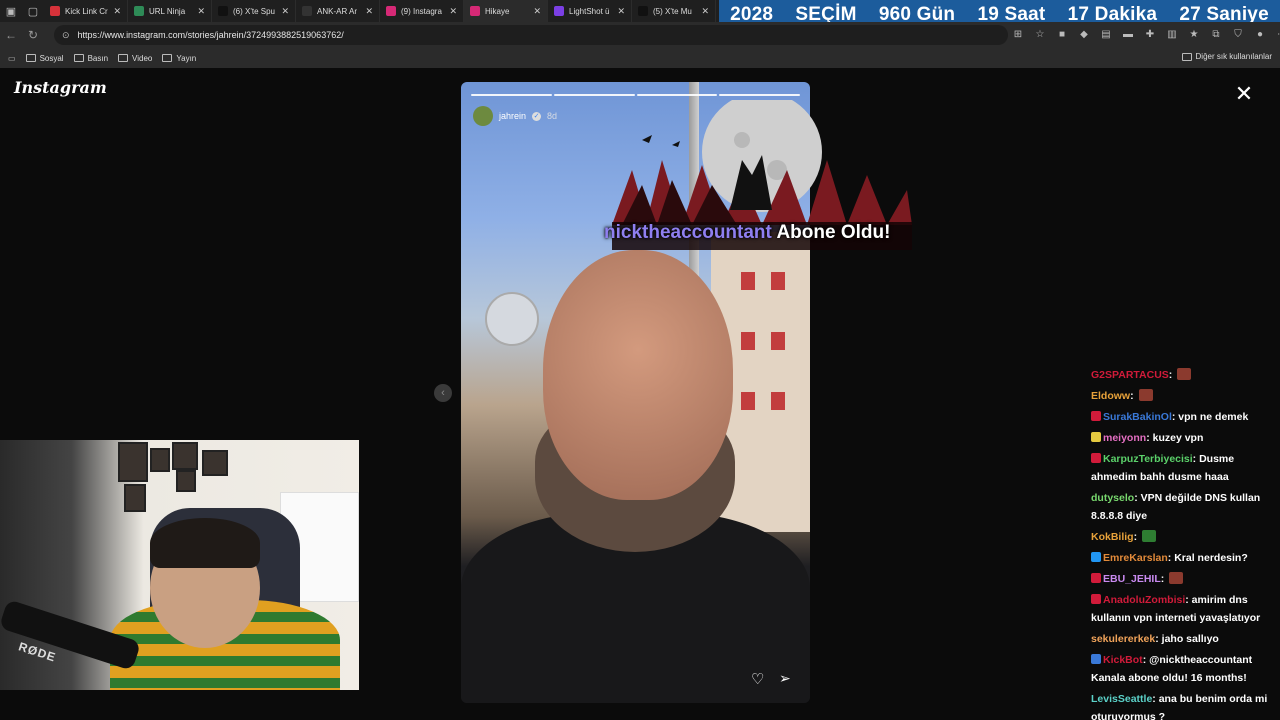 Image resolution: width=1280 pixels, height=720 pixels. What do you see at coordinates (33, 11) in the screenshot?
I see `tab-actions-icon: ▢` at bounding box center [33, 11].